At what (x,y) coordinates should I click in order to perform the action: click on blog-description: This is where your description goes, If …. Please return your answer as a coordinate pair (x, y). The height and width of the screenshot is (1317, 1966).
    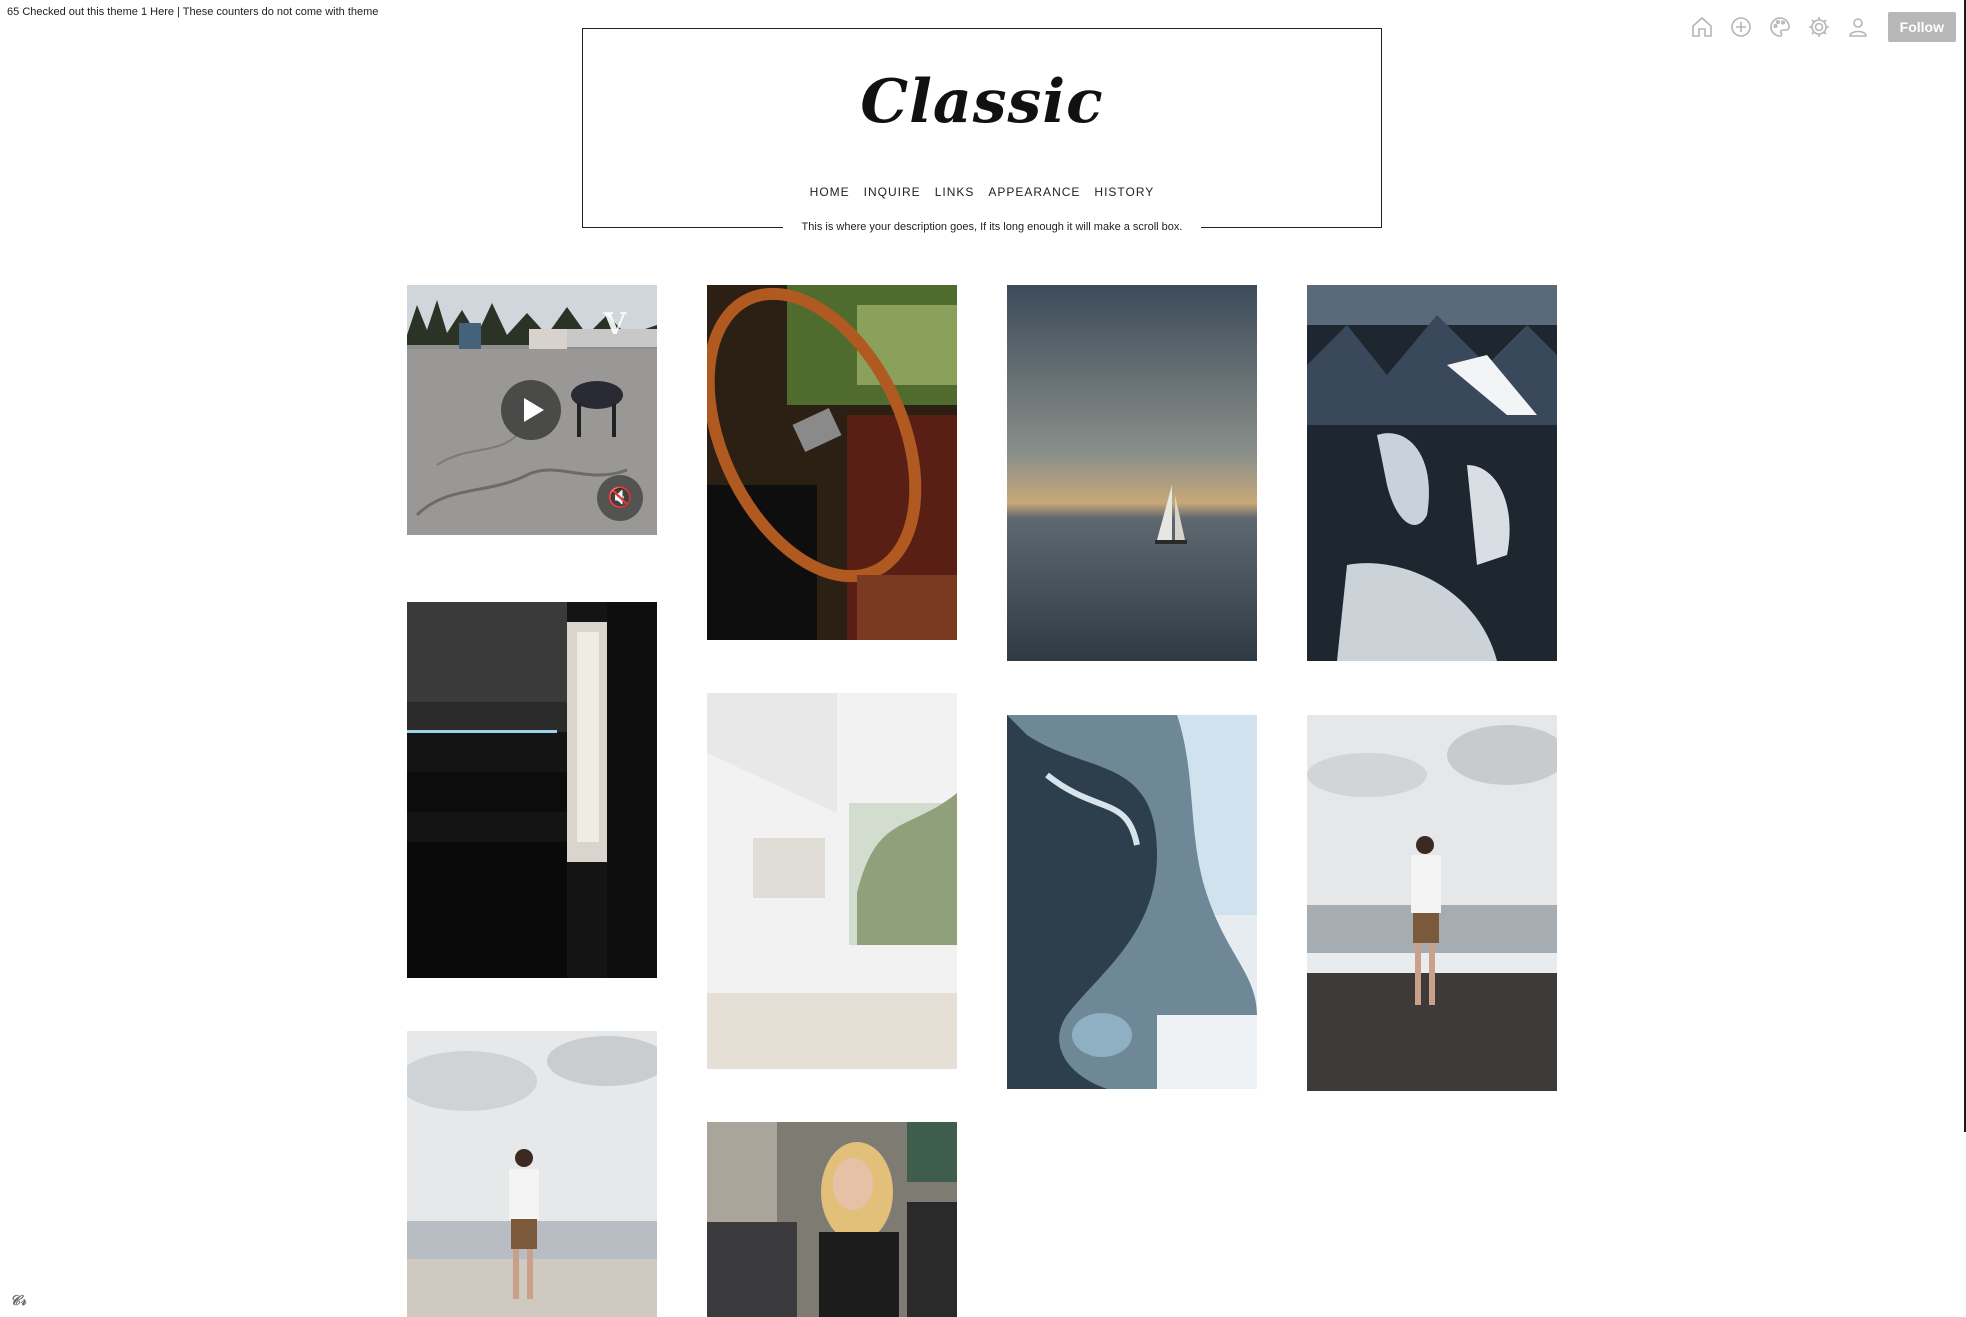
    Looking at the image, I should click on (992, 227).